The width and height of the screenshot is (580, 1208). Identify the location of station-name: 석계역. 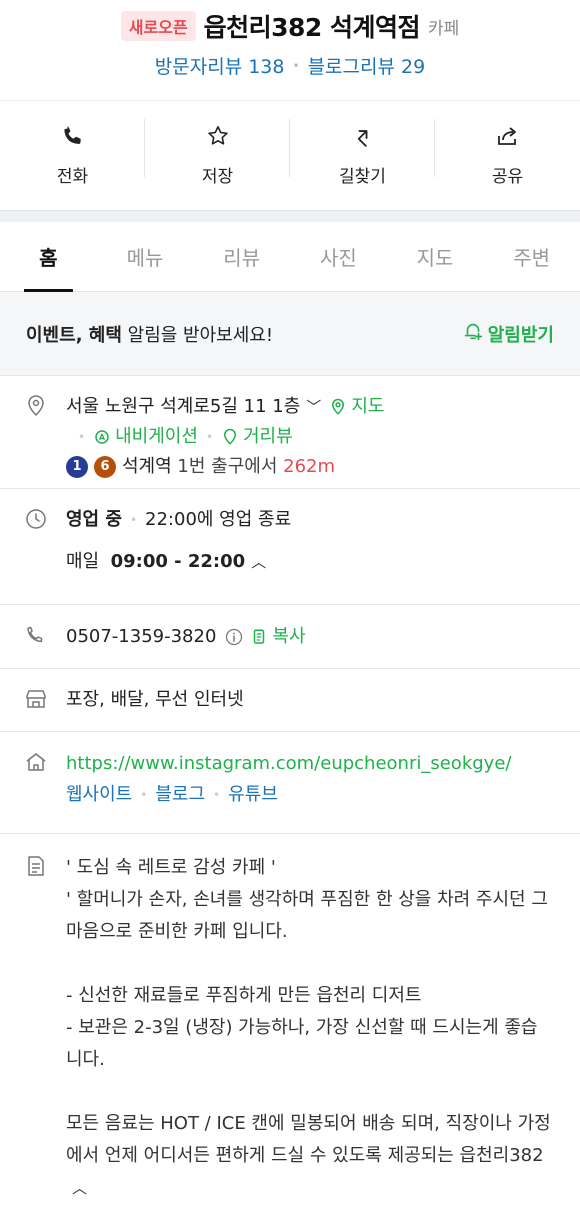
(147, 466).